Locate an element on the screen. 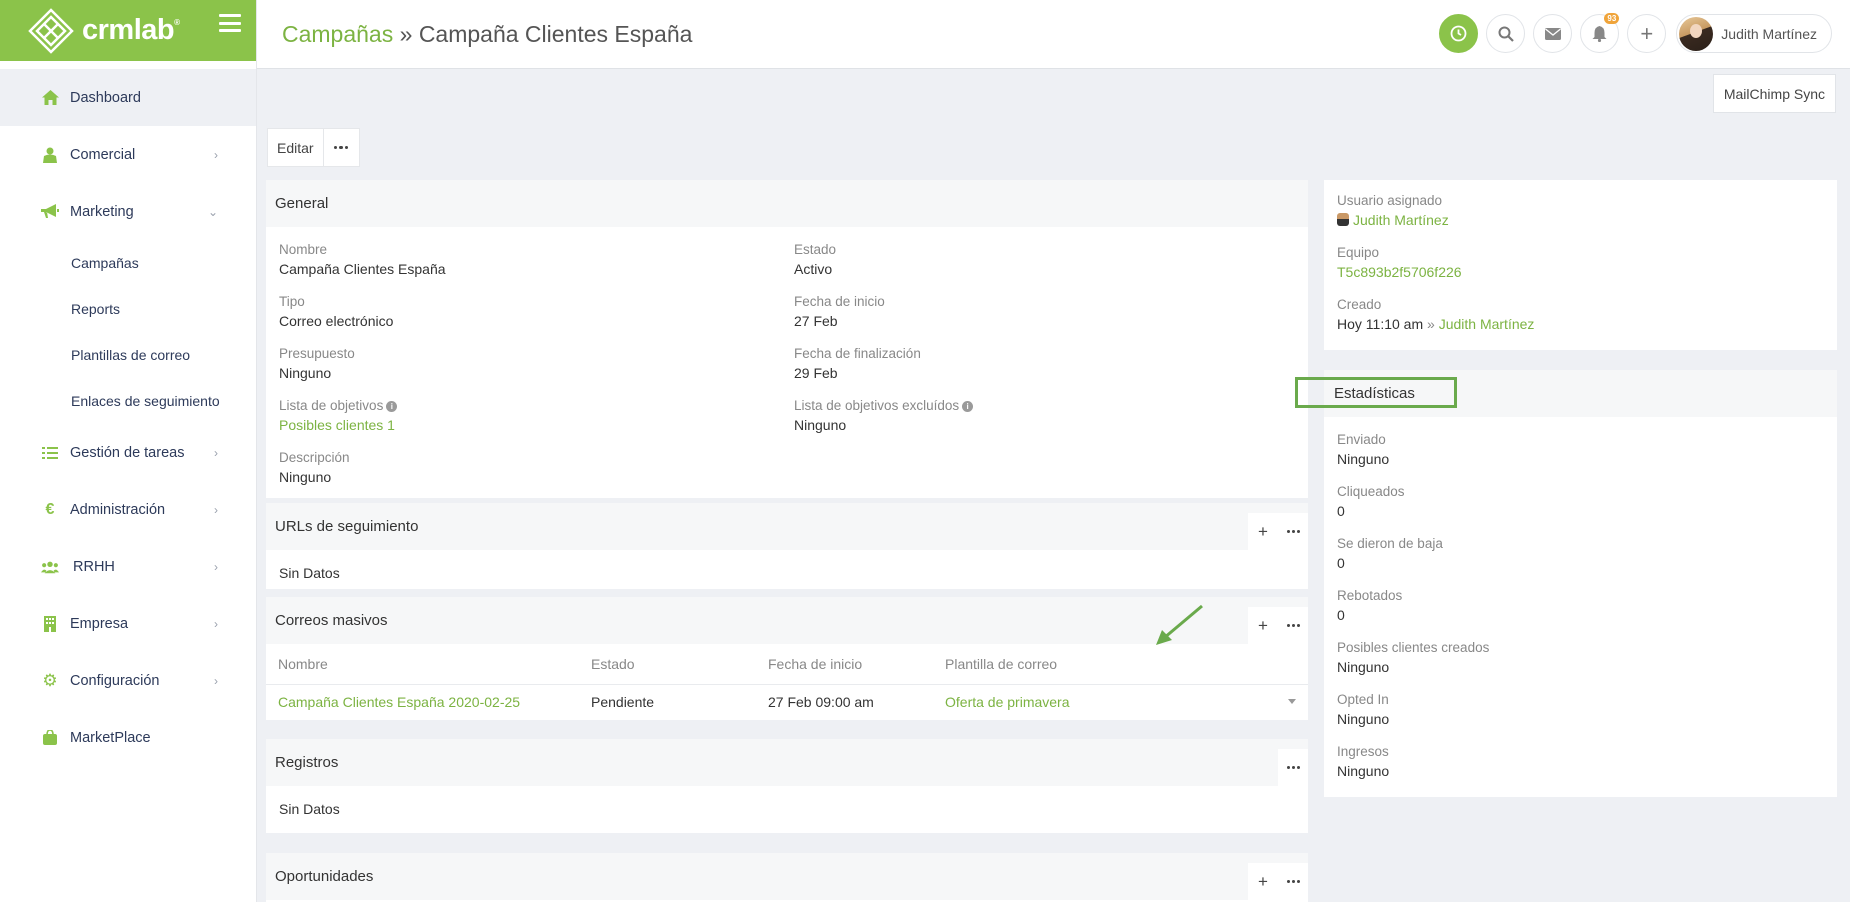 This screenshot has height=902, width=1850. opportunities-panel: Oportunidades + is located at coordinates (787, 877).